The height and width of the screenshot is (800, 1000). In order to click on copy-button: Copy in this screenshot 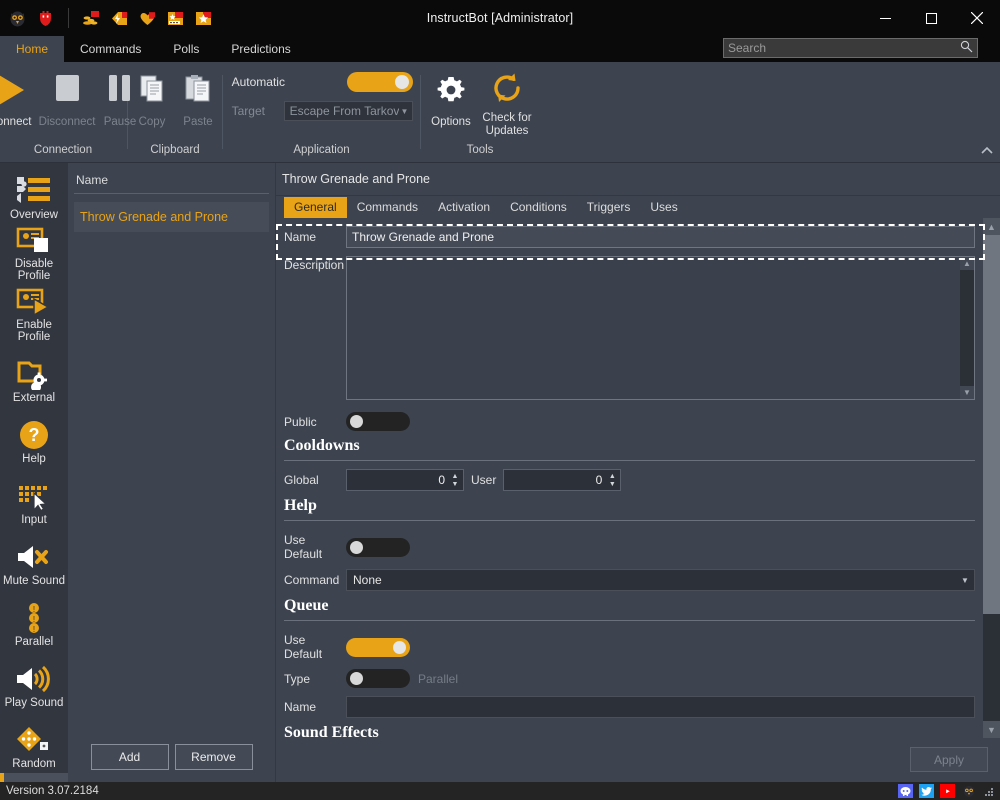, I will do `click(152, 99)`.